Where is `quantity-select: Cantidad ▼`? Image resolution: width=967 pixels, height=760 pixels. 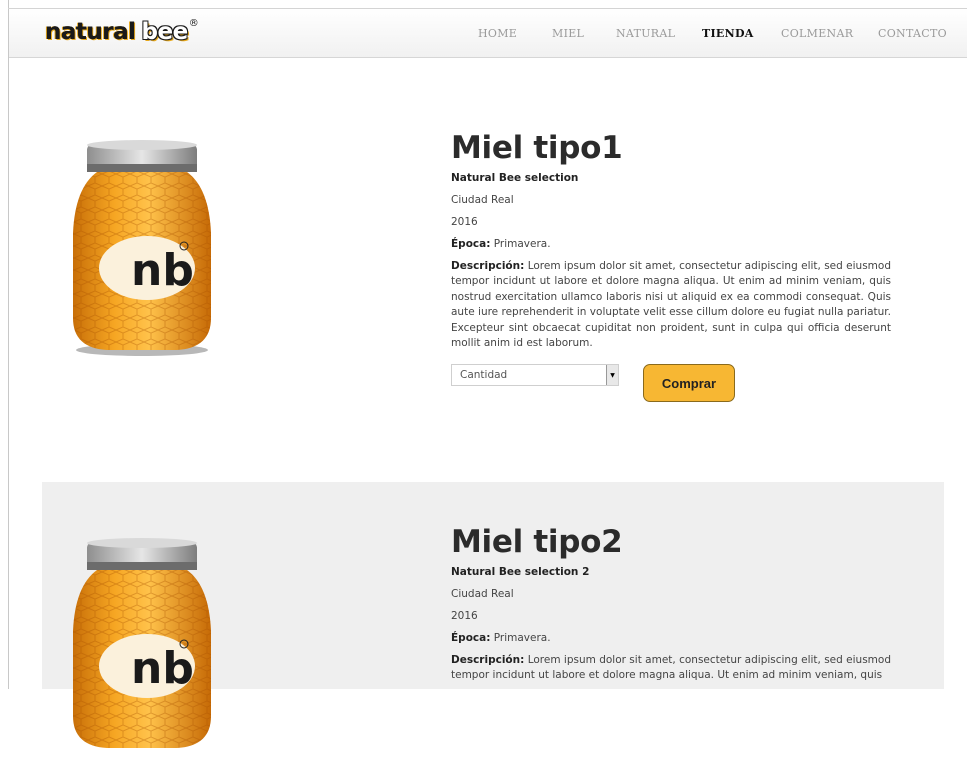
quantity-select: Cantidad ▼ is located at coordinates (535, 375).